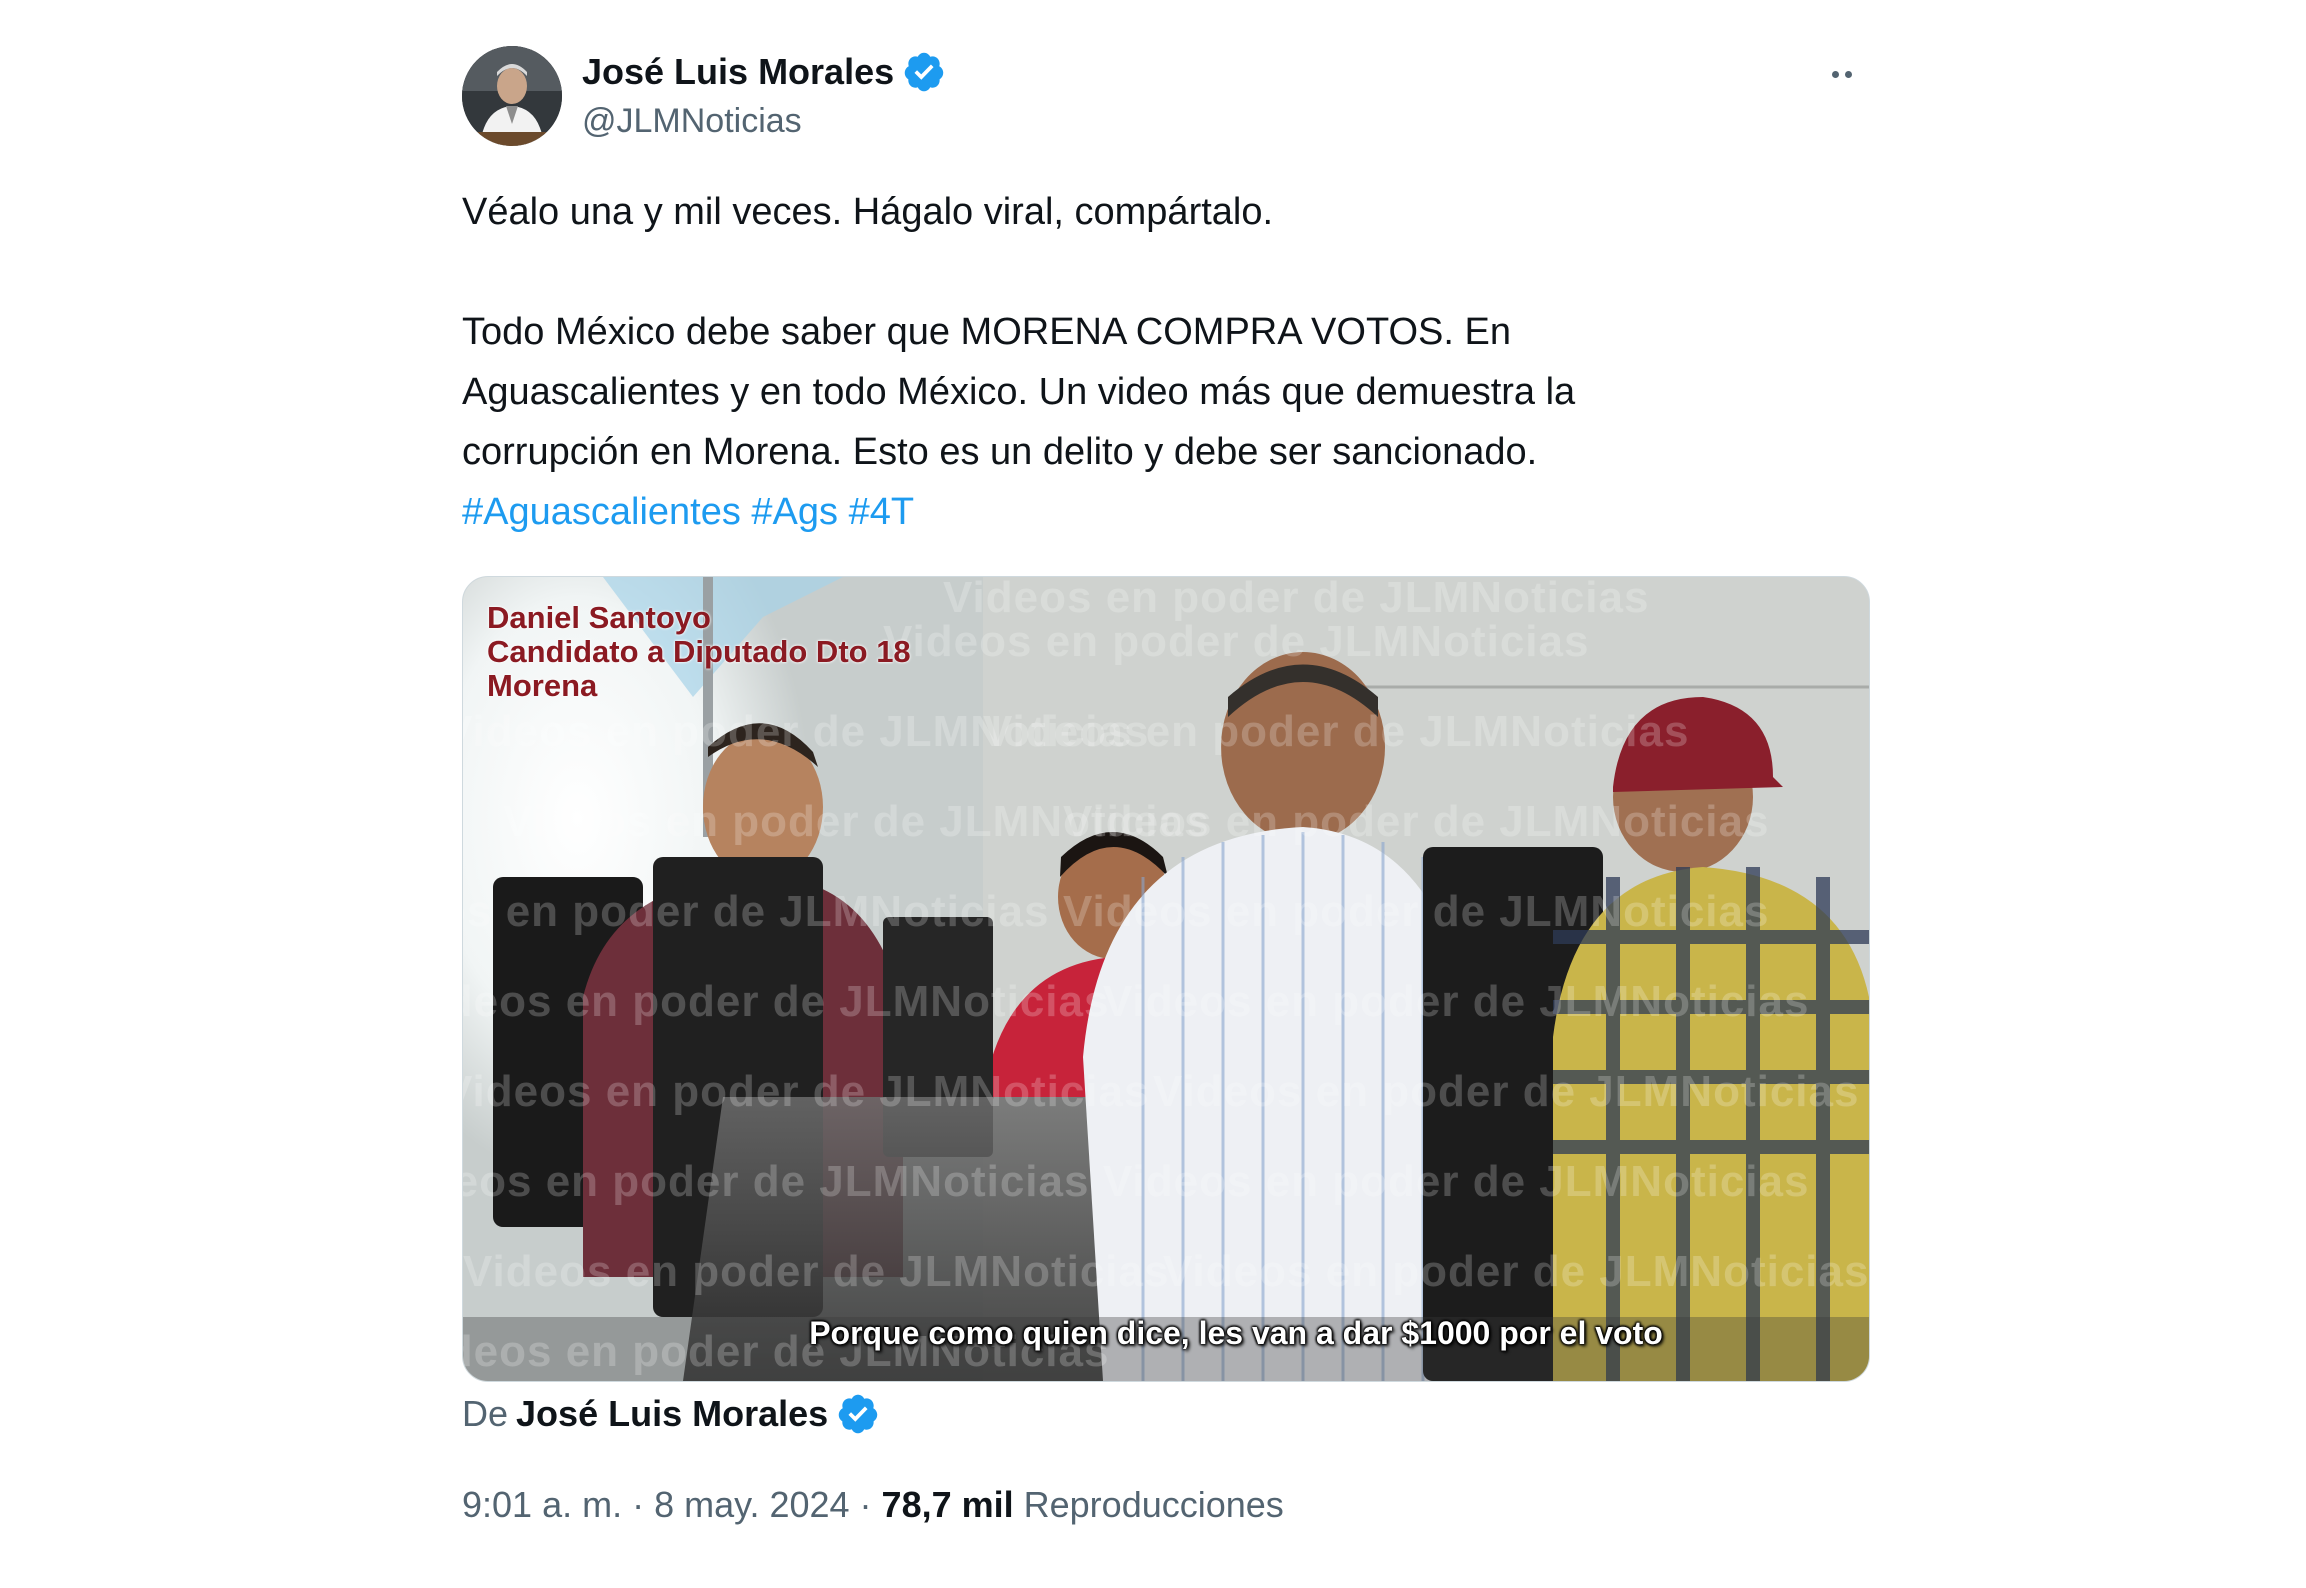 The height and width of the screenshot is (1588, 2306). Describe the element at coordinates (599, 617) in the screenshot. I see `caption-candidate-name: Daniel Santoyo` at that location.